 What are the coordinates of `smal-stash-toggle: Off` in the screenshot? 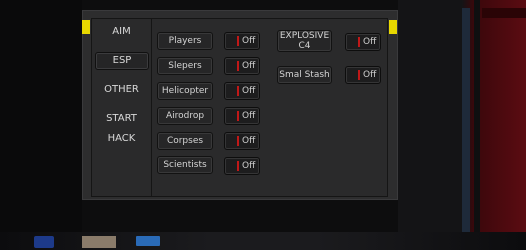 It's located at (363, 75).